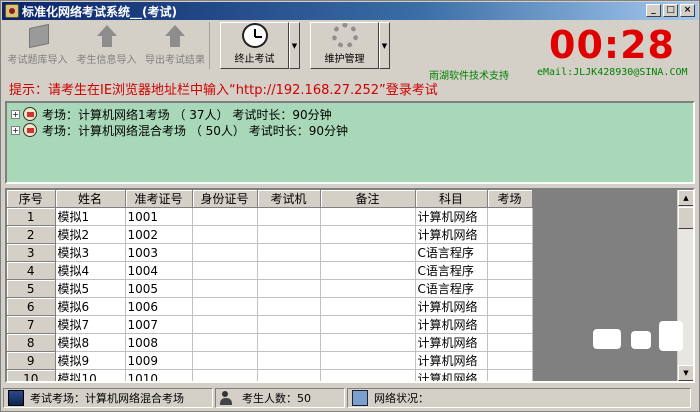 Image resolution: width=700 pixels, height=412 pixels. I want to click on scroll-up-icon: ▲, so click(685, 198).